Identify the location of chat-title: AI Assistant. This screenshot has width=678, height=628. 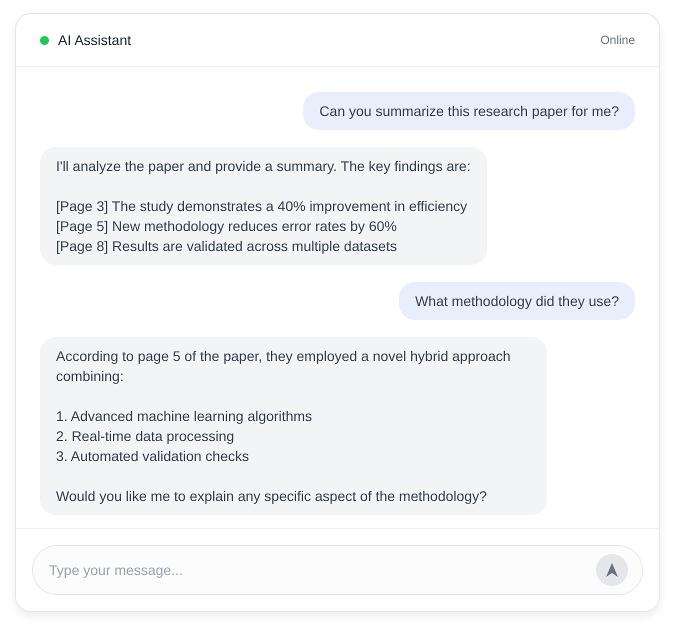
(95, 40).